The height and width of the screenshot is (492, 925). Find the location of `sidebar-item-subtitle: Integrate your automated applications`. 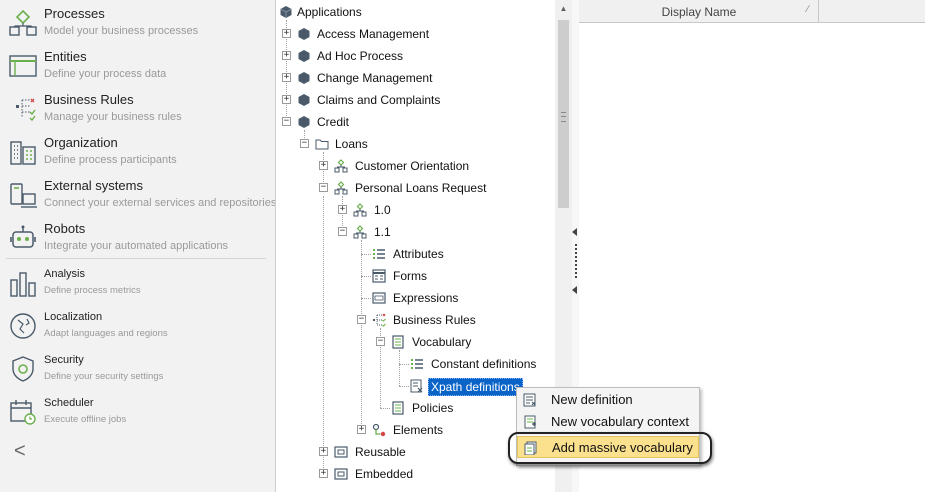

sidebar-item-subtitle: Integrate your automated applications is located at coordinates (136, 246).